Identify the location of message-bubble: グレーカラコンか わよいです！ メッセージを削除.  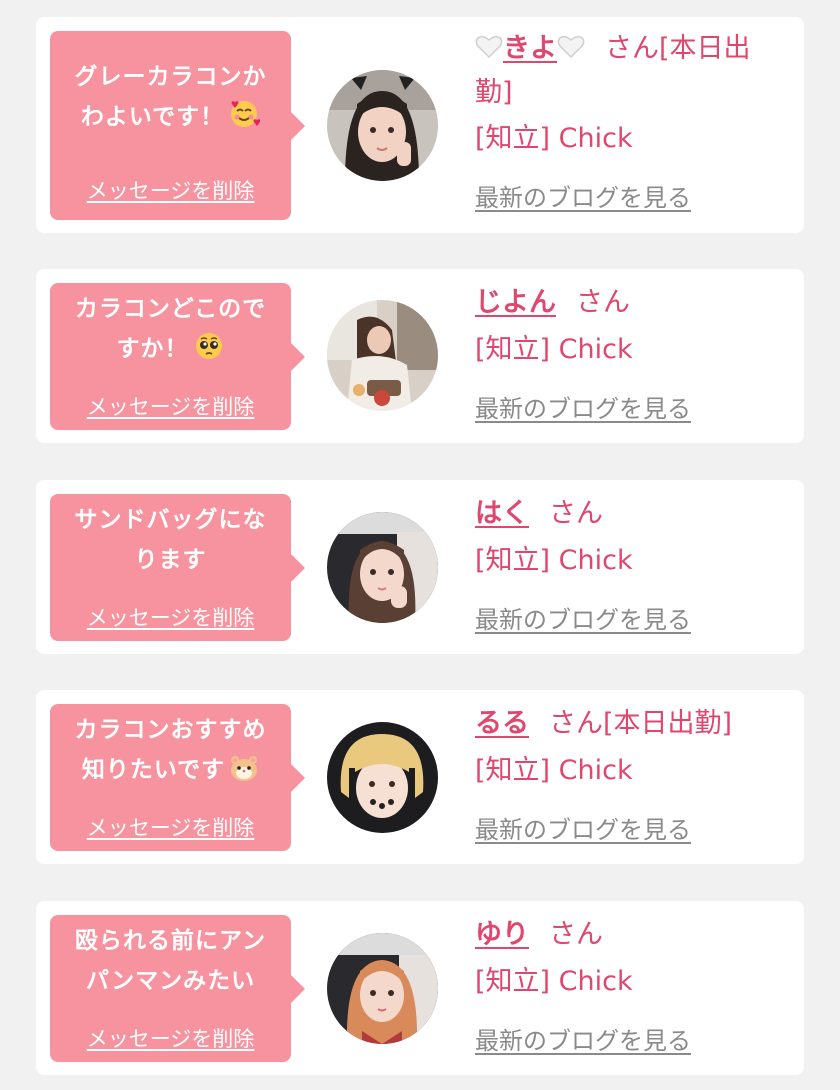
(177, 125).